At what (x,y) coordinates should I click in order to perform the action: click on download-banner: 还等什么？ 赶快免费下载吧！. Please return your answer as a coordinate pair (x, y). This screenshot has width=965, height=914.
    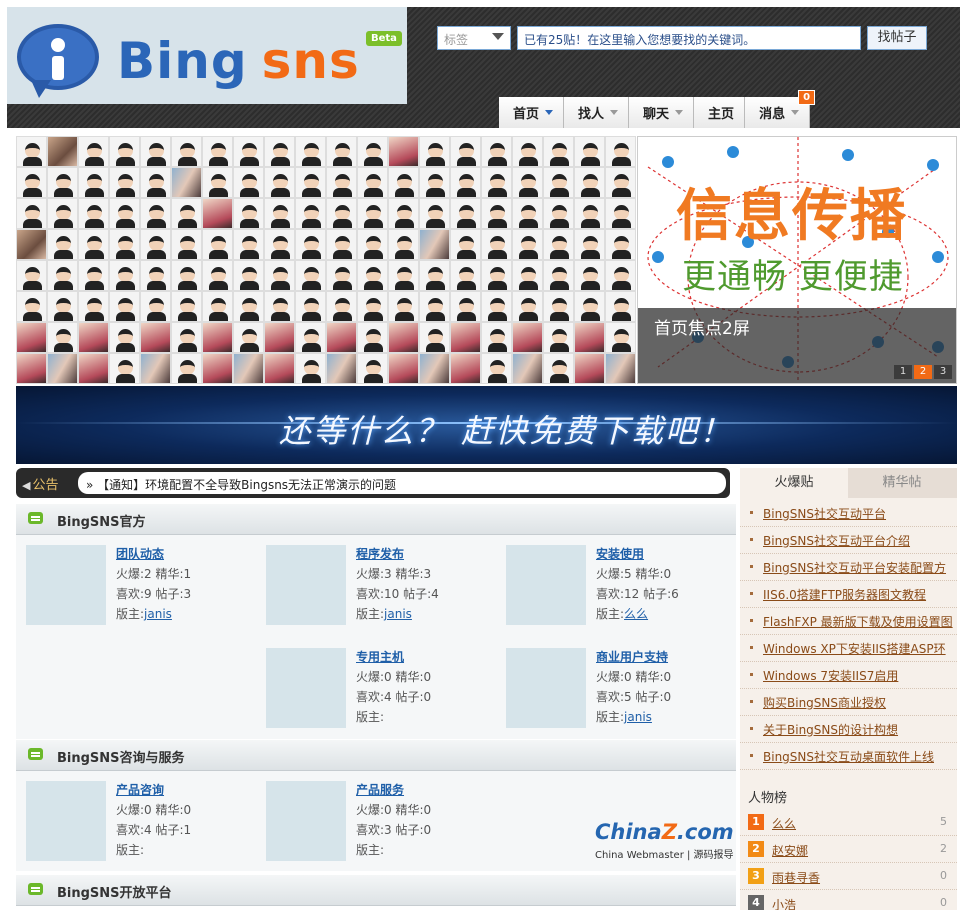
    Looking at the image, I should click on (486, 425).